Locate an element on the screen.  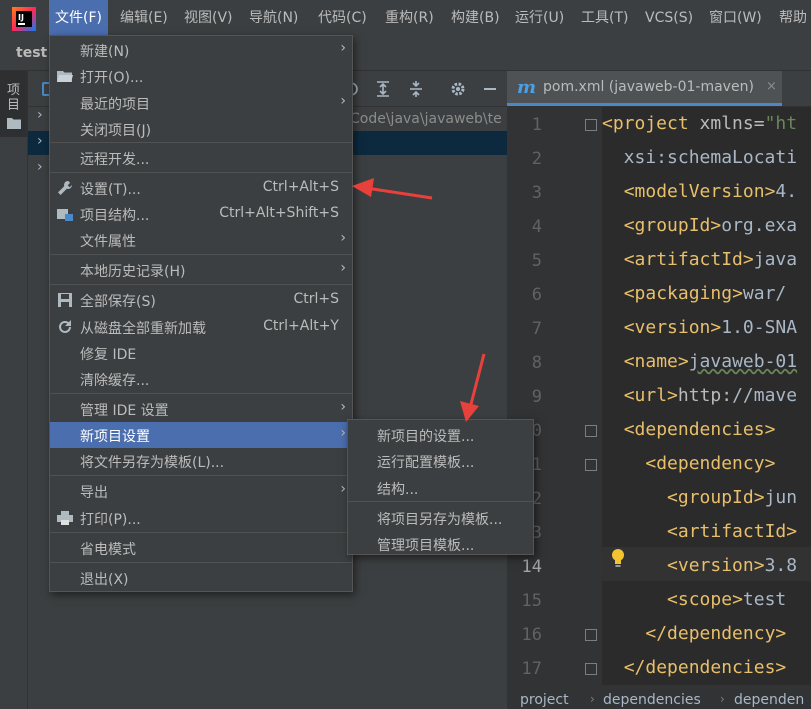
code-line: <packaging>war/ is located at coordinates (694, 293).